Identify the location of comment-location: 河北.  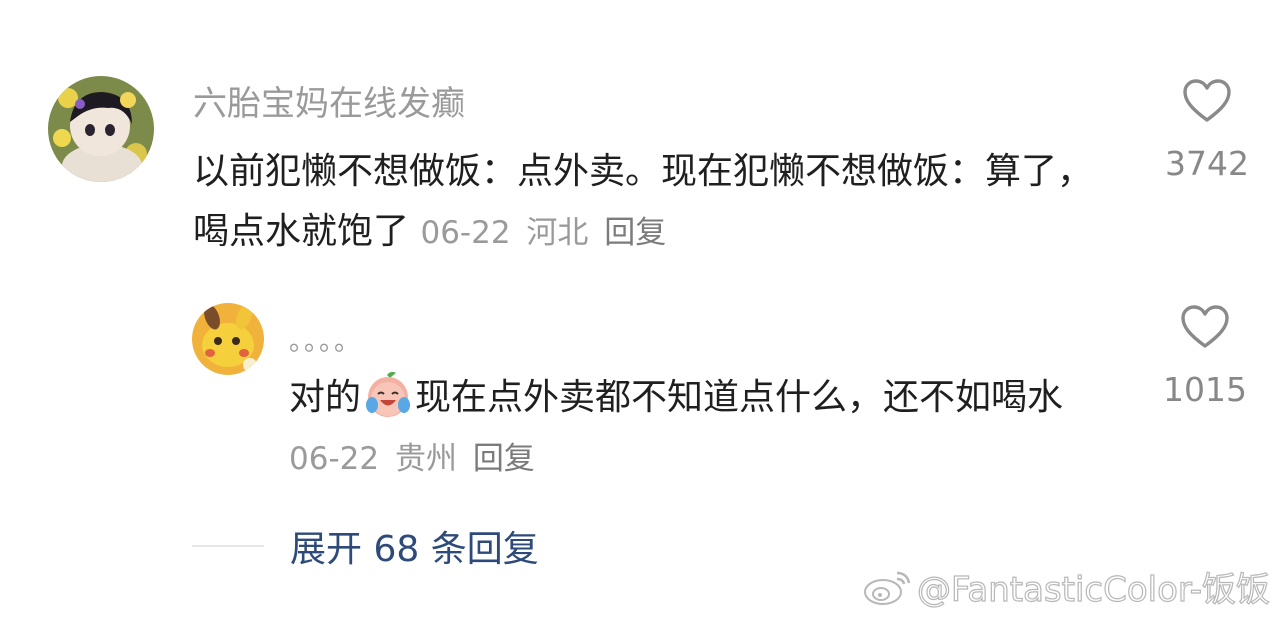
(557, 233).